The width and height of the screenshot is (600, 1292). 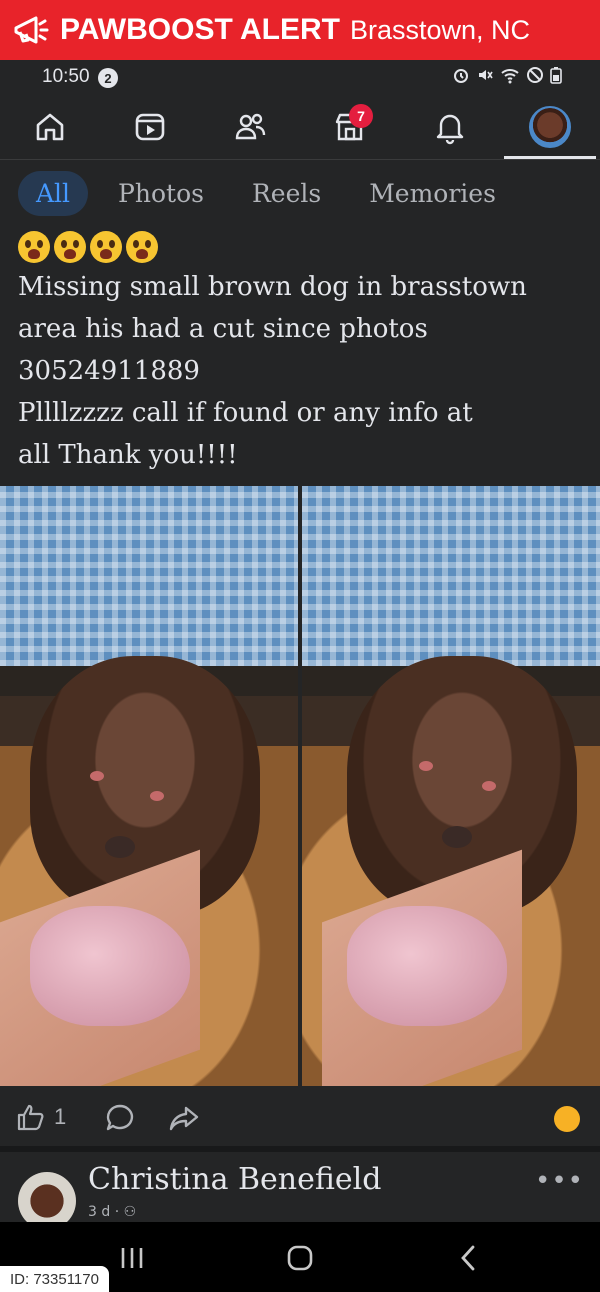 I want to click on next-post-header: Christina Benefield 3 d · ⚇ •••, so click(x=300, y=1194).